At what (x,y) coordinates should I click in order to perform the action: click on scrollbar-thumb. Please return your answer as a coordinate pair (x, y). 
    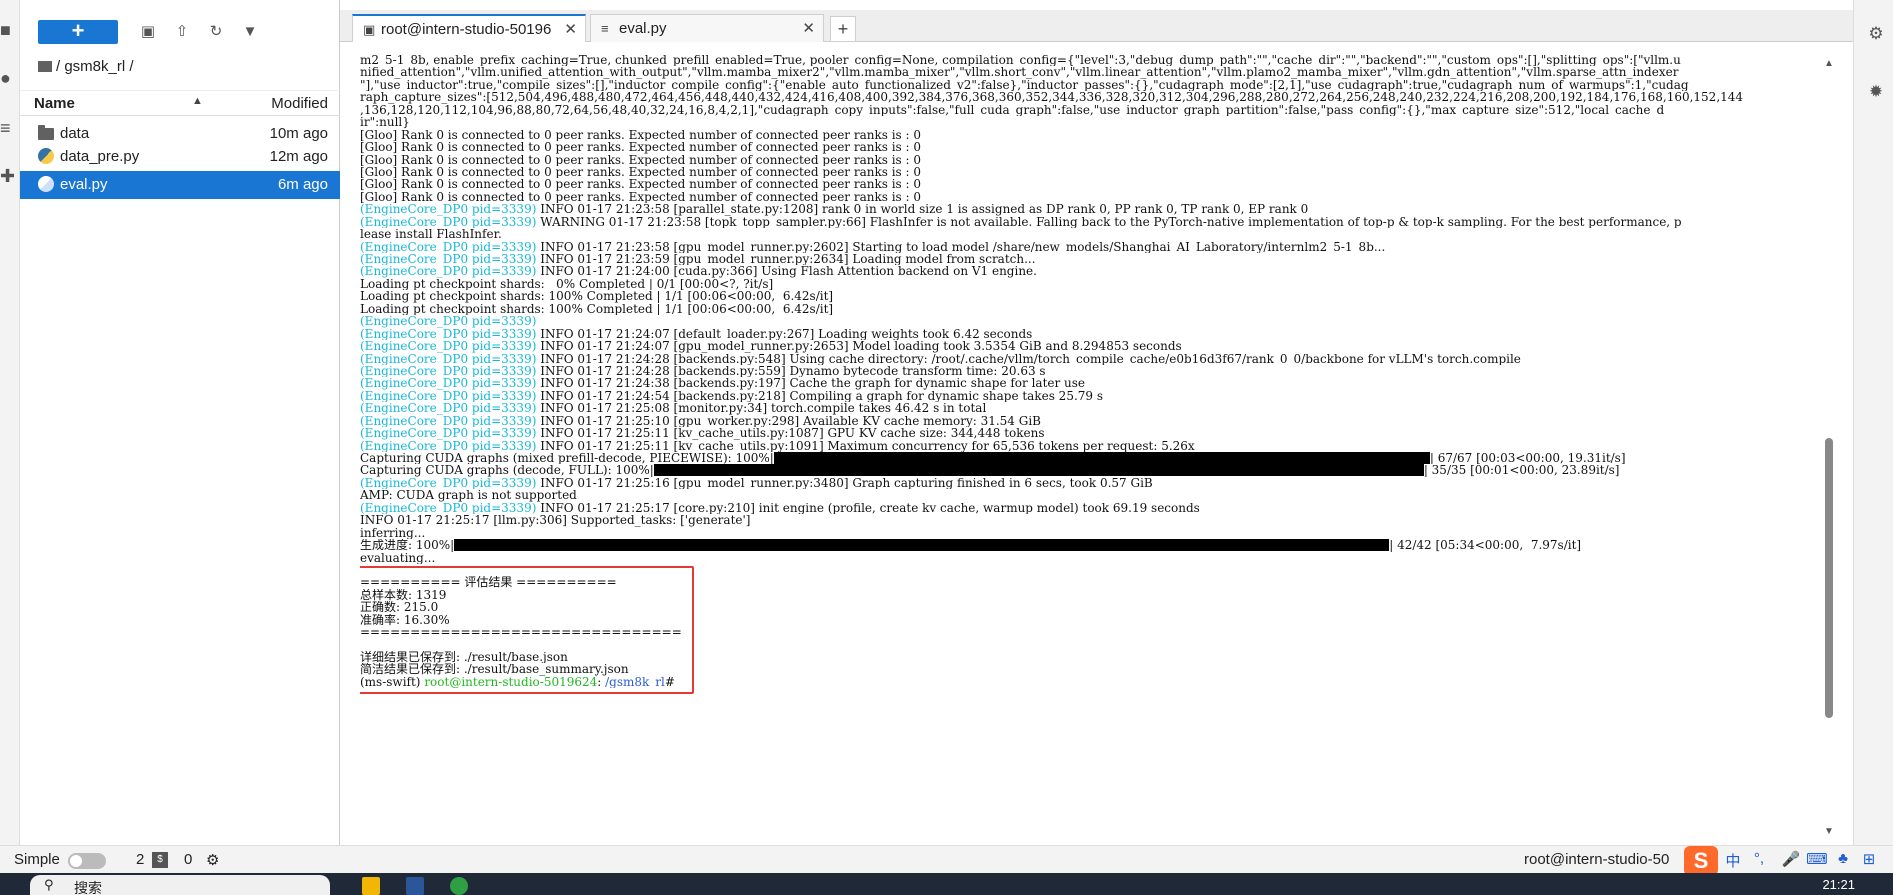
    Looking at the image, I should click on (1829, 578).